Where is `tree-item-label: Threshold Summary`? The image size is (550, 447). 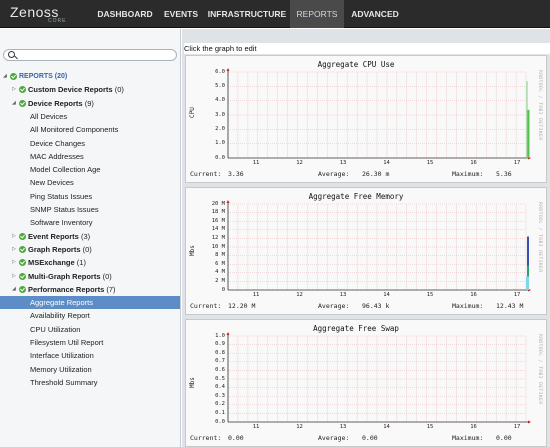
tree-item-label: Threshold Summary is located at coordinates (64, 382).